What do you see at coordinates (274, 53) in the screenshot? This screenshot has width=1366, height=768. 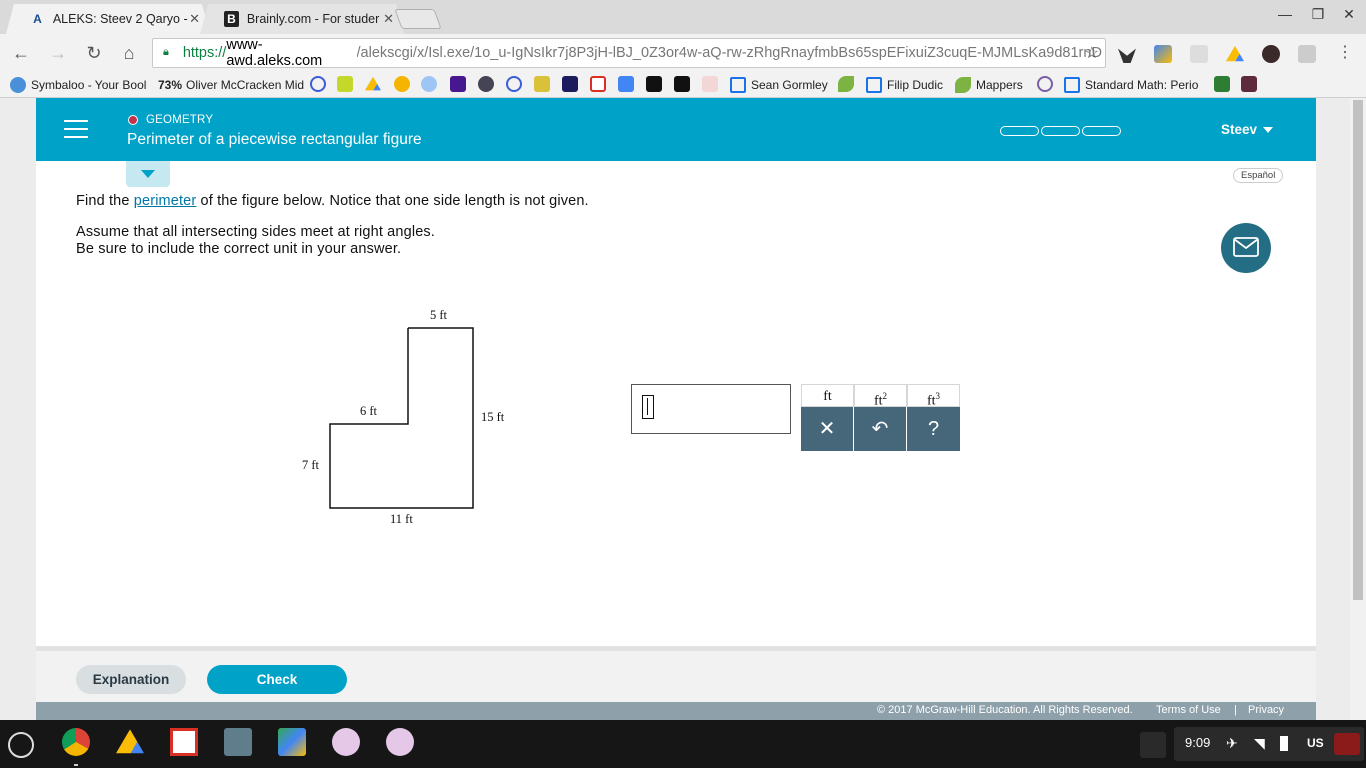 I see `url-host: www-awd.aleks.com` at bounding box center [274, 53].